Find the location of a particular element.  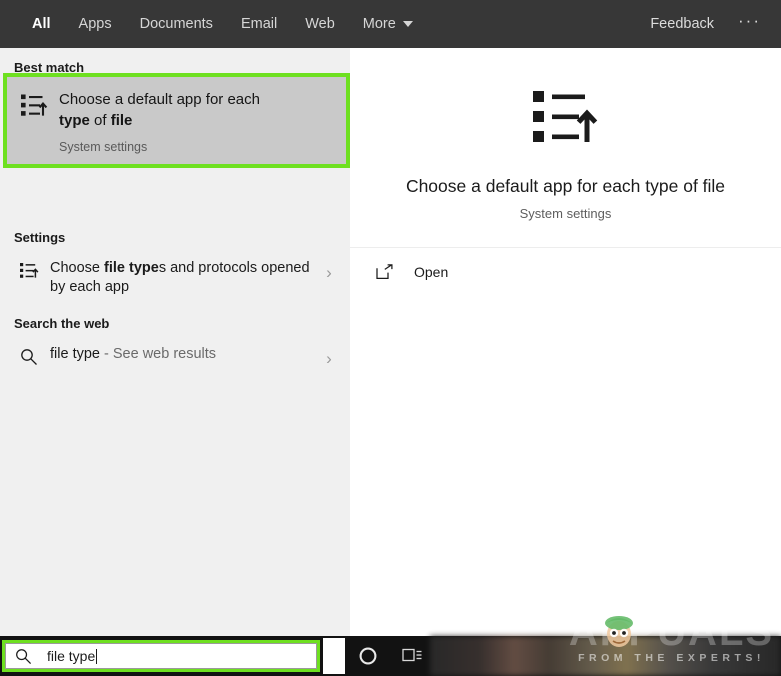

web-result-text: file type - See web results is located at coordinates (181, 354).